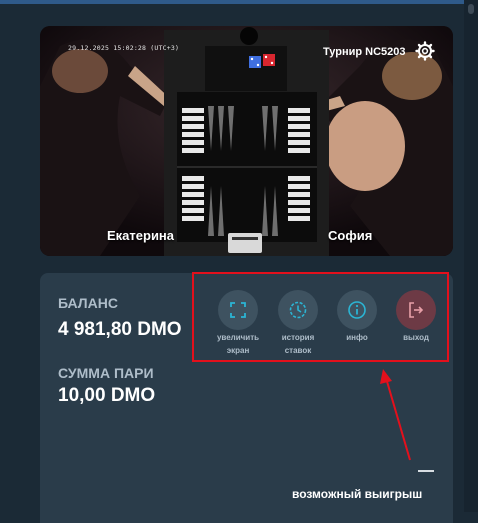  I want to click on annotation-arrow, so click(395, 415).